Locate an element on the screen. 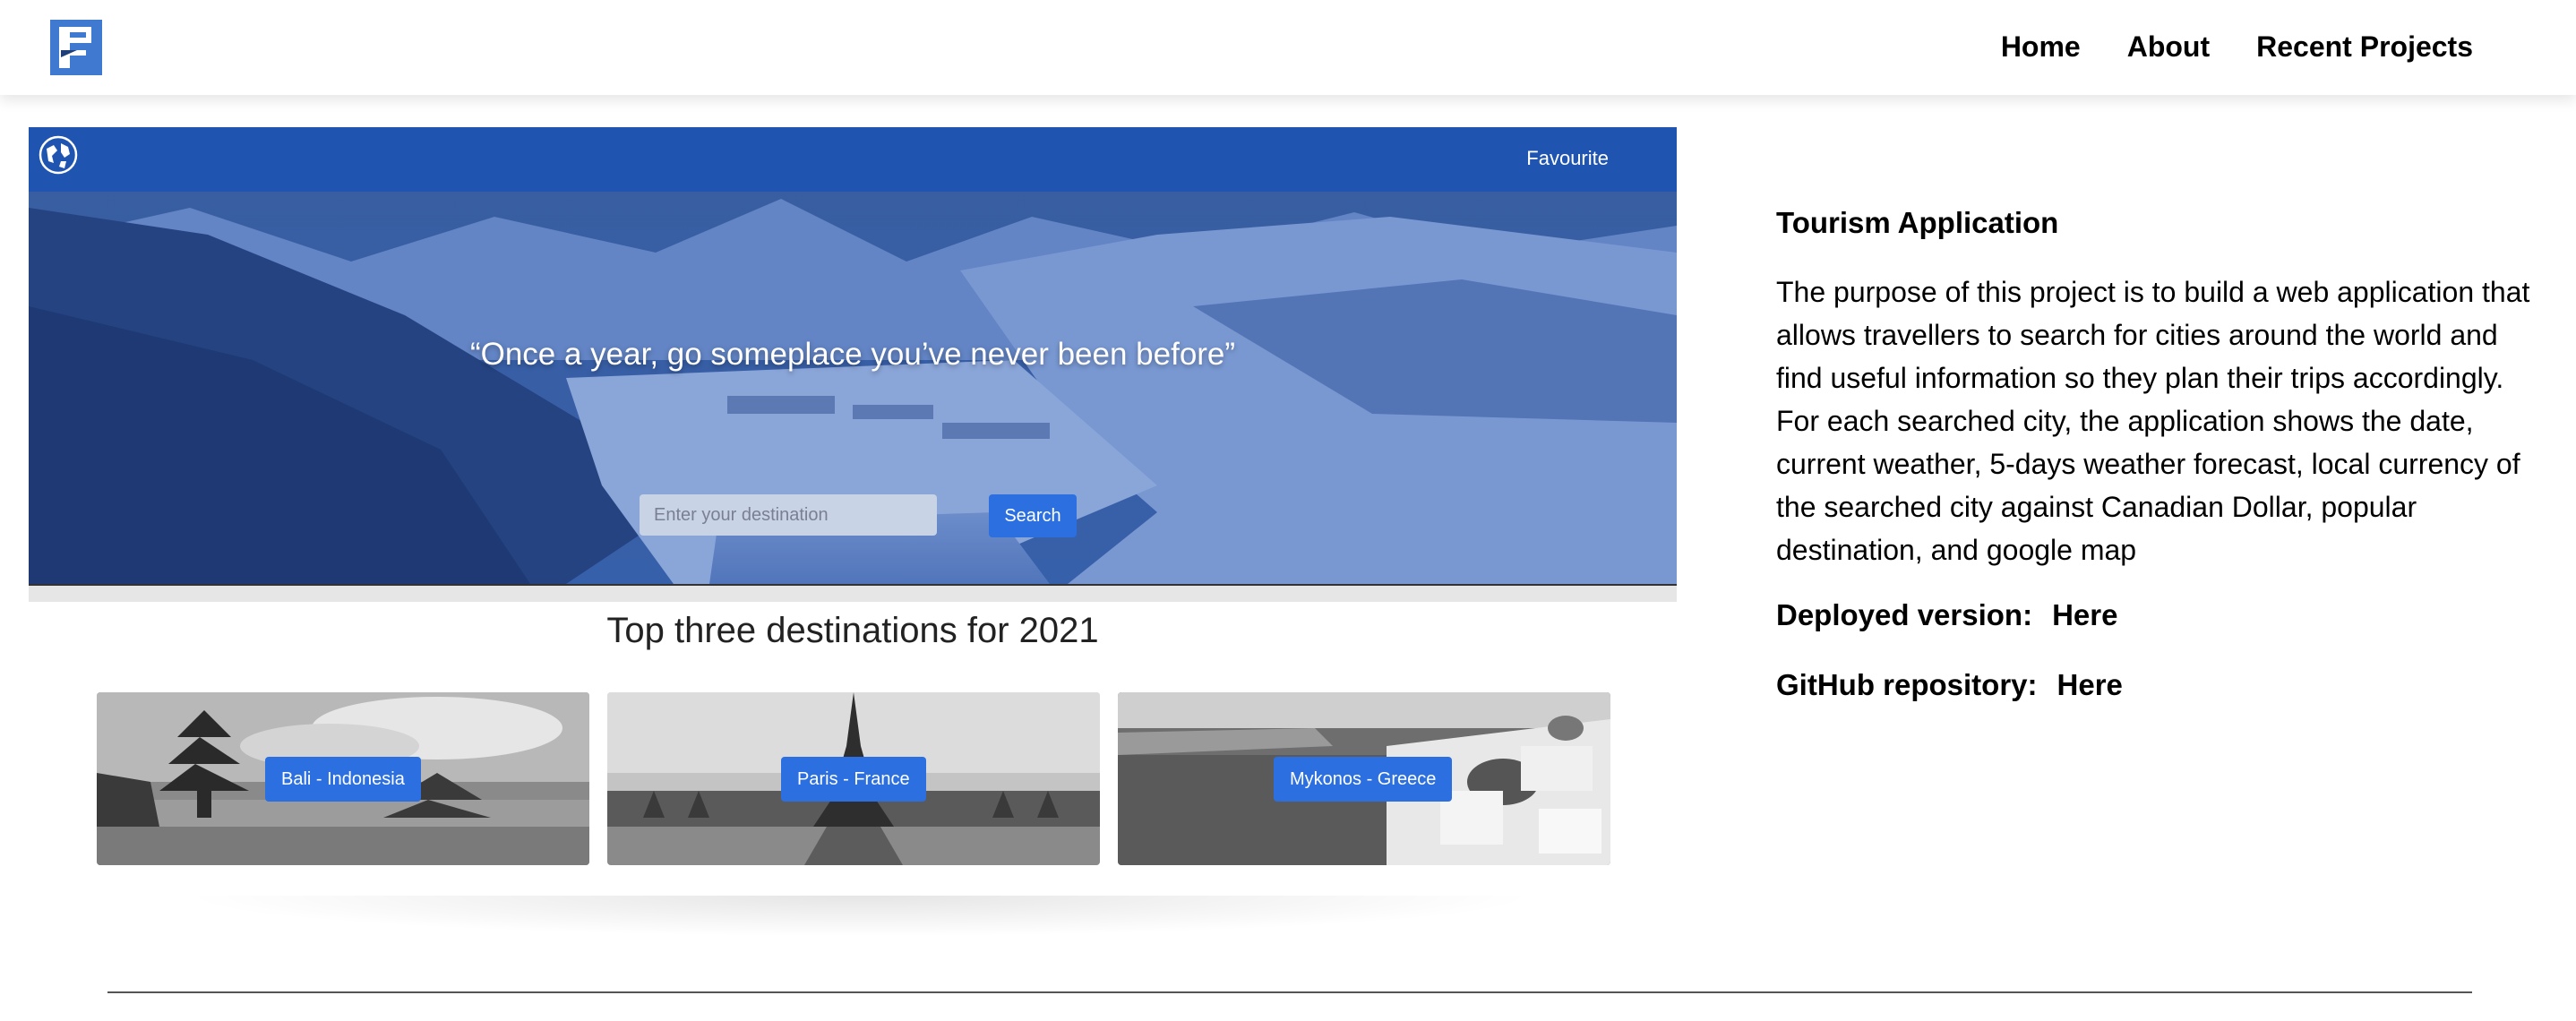 This screenshot has height=1021, width=2576. nav-home-link: Home is located at coordinates (2041, 46).